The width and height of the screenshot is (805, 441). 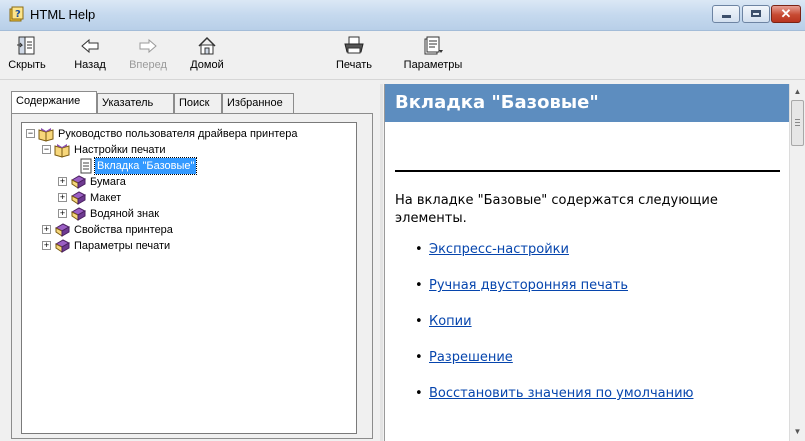 What do you see at coordinates (90, 65) in the screenshot?
I see `back-label: Назад` at bounding box center [90, 65].